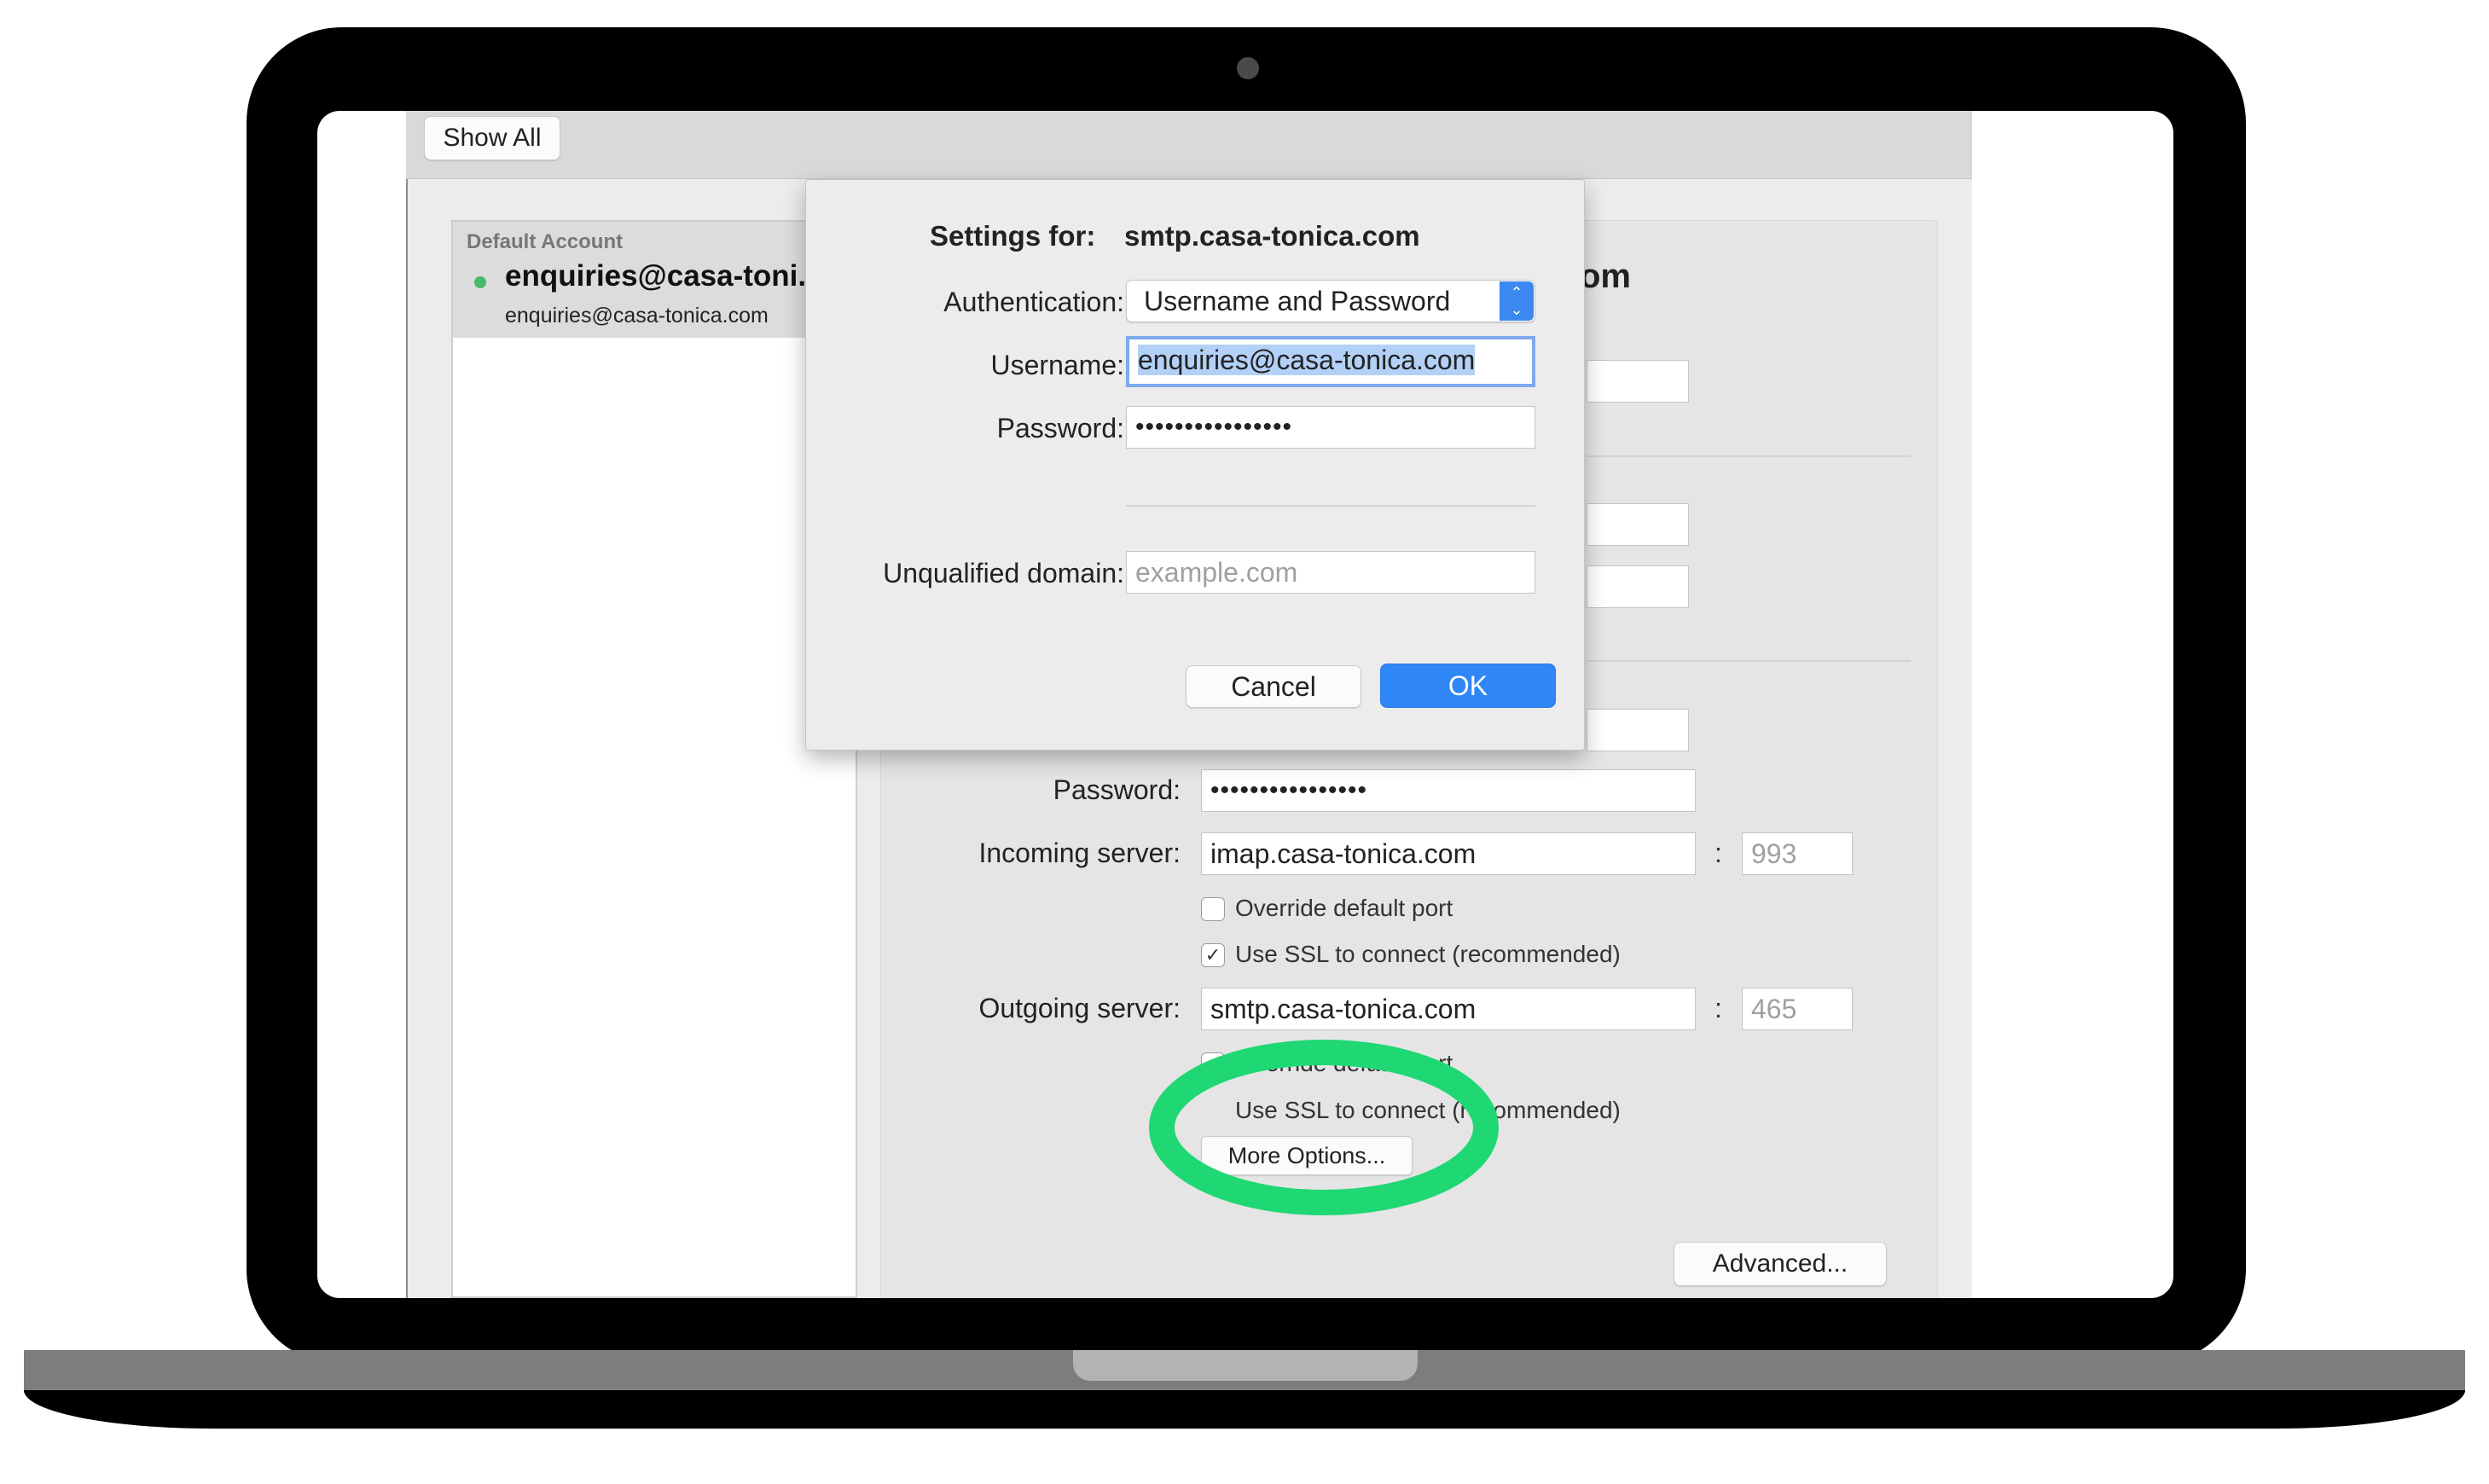  I want to click on unqualified-domain-field: example.com, so click(1330, 572).